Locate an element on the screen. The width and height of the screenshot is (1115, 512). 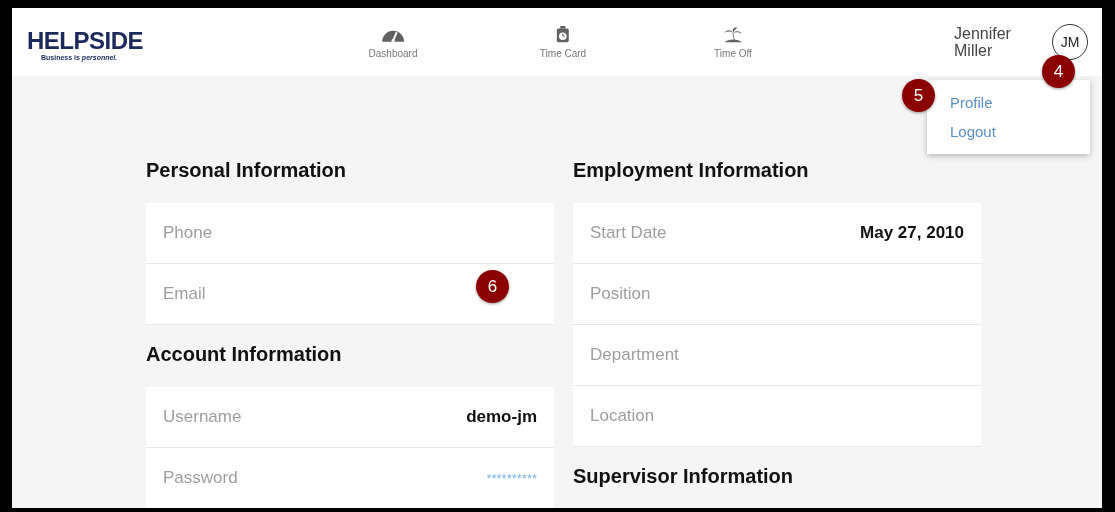
section-heading: Supervisor Information is located at coordinates (684, 476).